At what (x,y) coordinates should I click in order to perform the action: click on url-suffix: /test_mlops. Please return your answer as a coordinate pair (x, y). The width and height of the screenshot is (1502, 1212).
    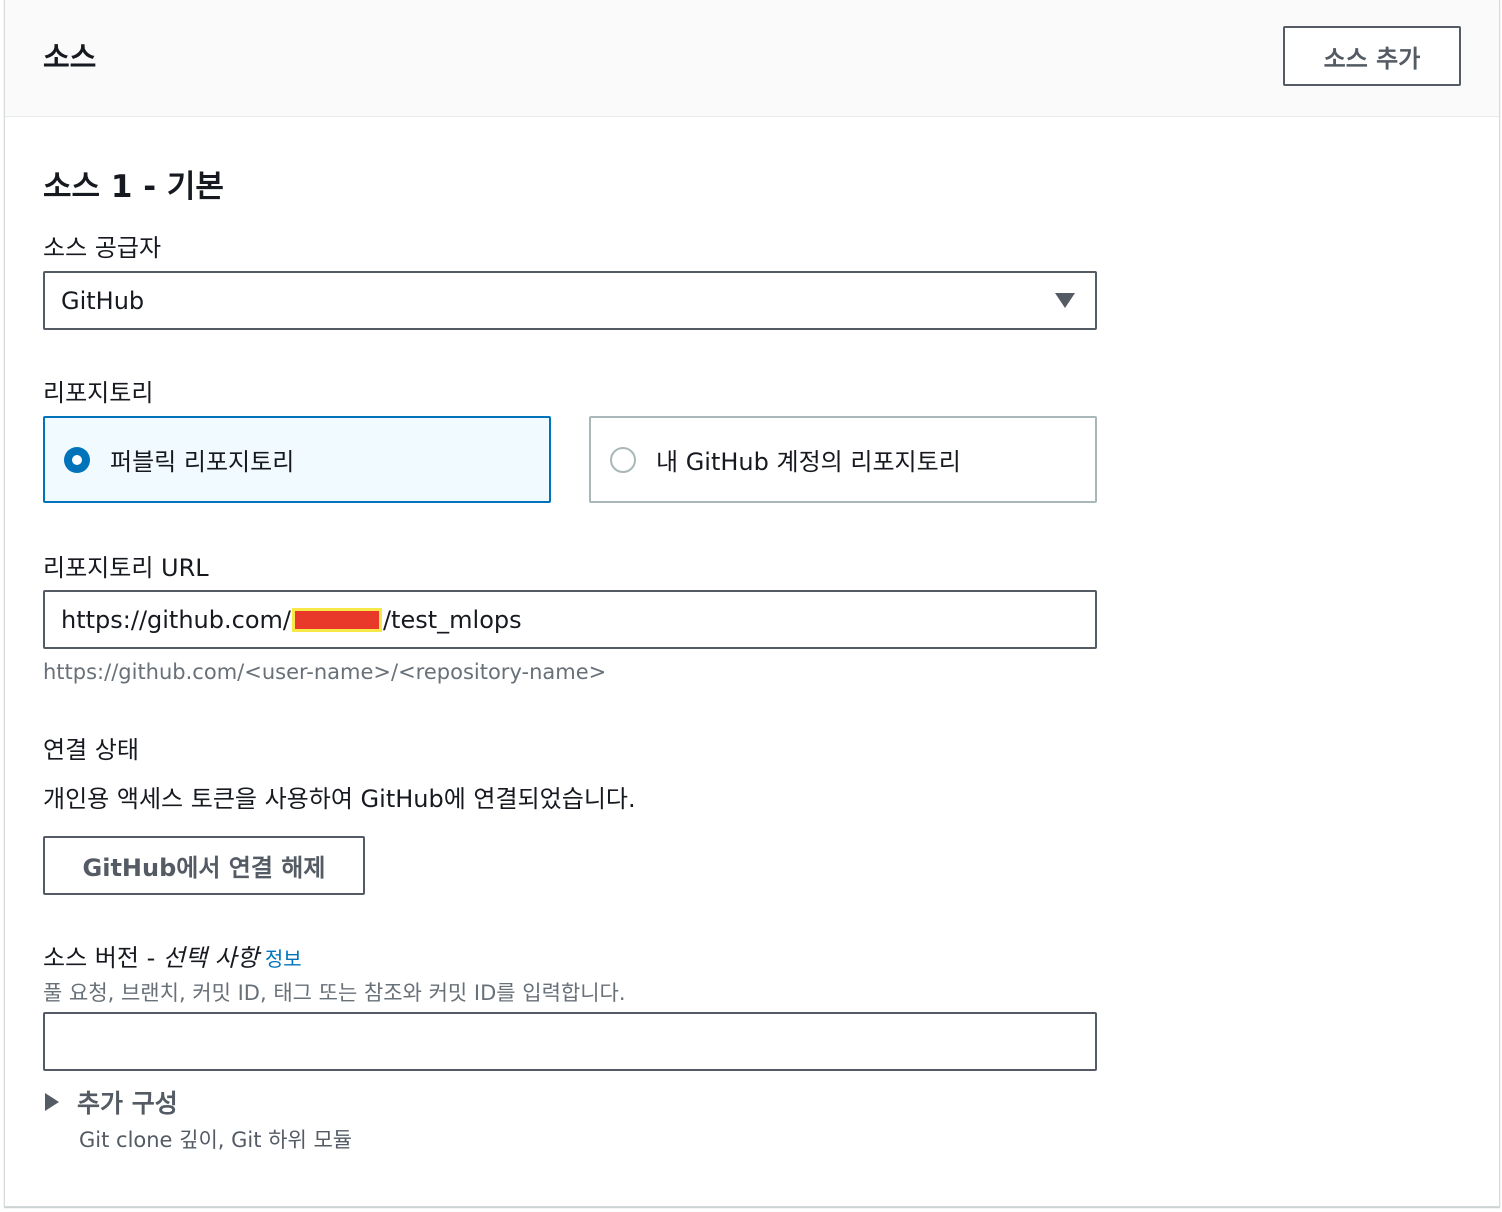
    Looking at the image, I should click on (452, 619).